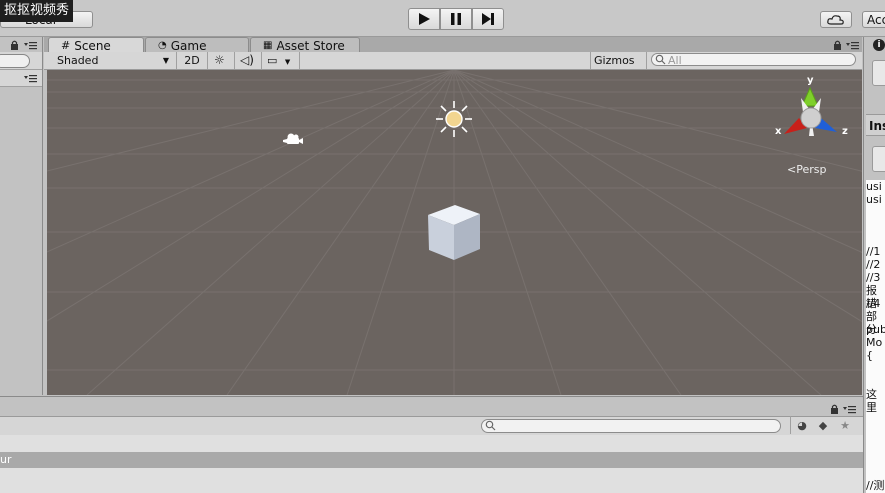 The height and width of the screenshot is (493, 885). What do you see at coordinates (873, 264) in the screenshot?
I see `code-line: //2` at bounding box center [873, 264].